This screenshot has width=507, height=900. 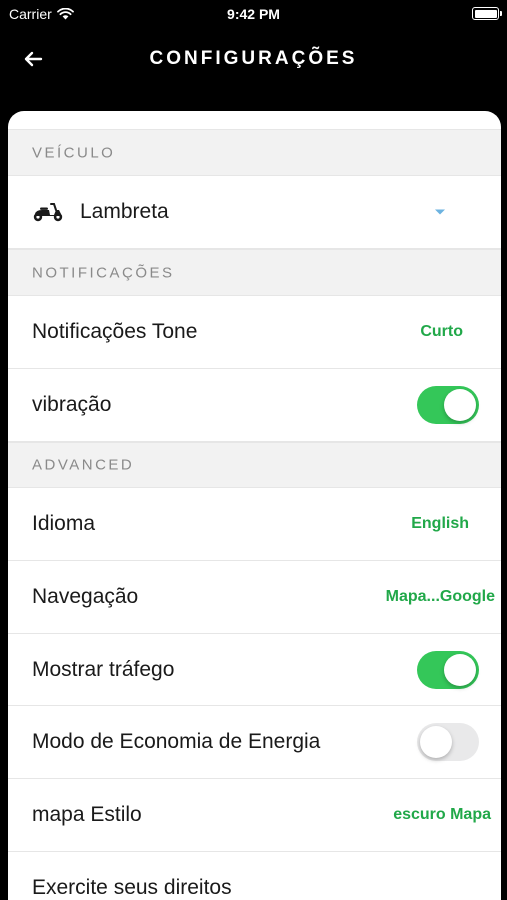 What do you see at coordinates (254, 212) in the screenshot?
I see `vehicle-selector: Lambreta` at bounding box center [254, 212].